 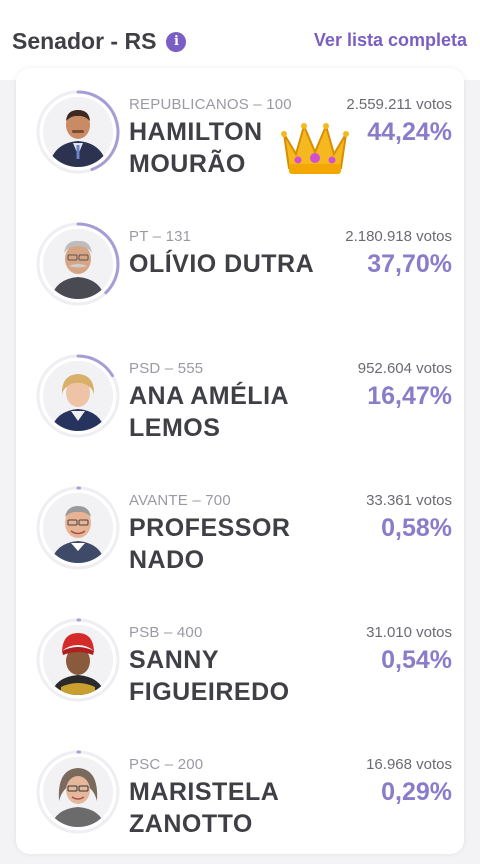 What do you see at coordinates (222, 264) in the screenshot?
I see `candidate-name: OLÍVIO DUTRA` at bounding box center [222, 264].